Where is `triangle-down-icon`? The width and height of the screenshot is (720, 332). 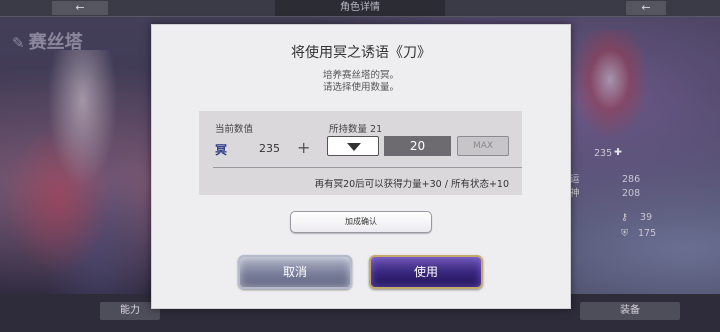 triangle-down-icon is located at coordinates (354, 147).